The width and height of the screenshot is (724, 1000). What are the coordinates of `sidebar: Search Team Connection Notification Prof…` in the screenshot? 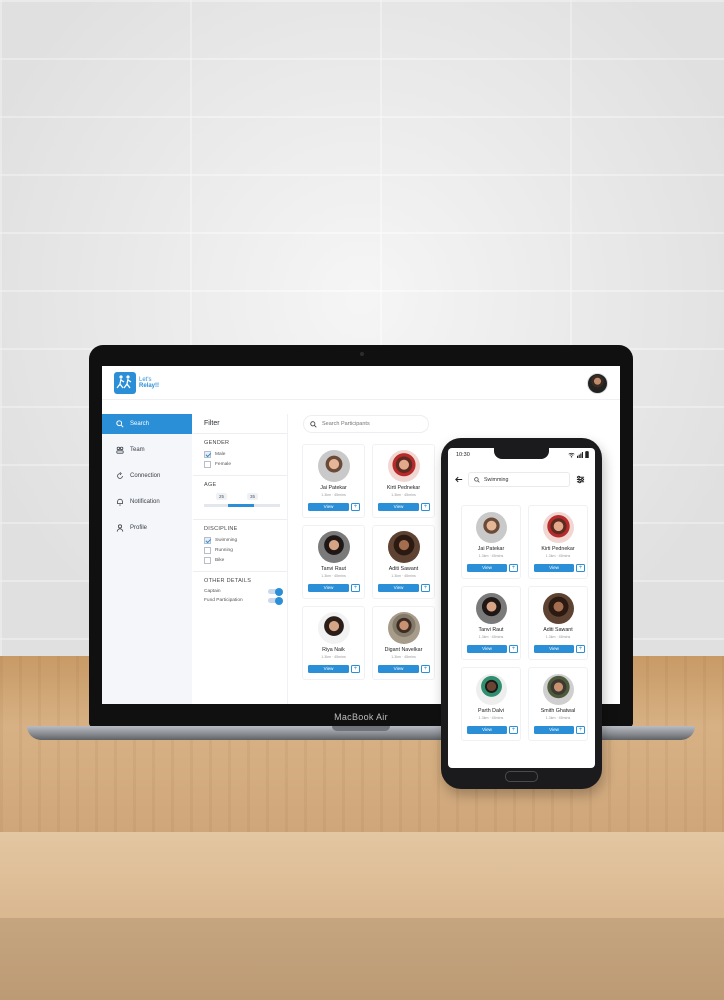 It's located at (147, 559).